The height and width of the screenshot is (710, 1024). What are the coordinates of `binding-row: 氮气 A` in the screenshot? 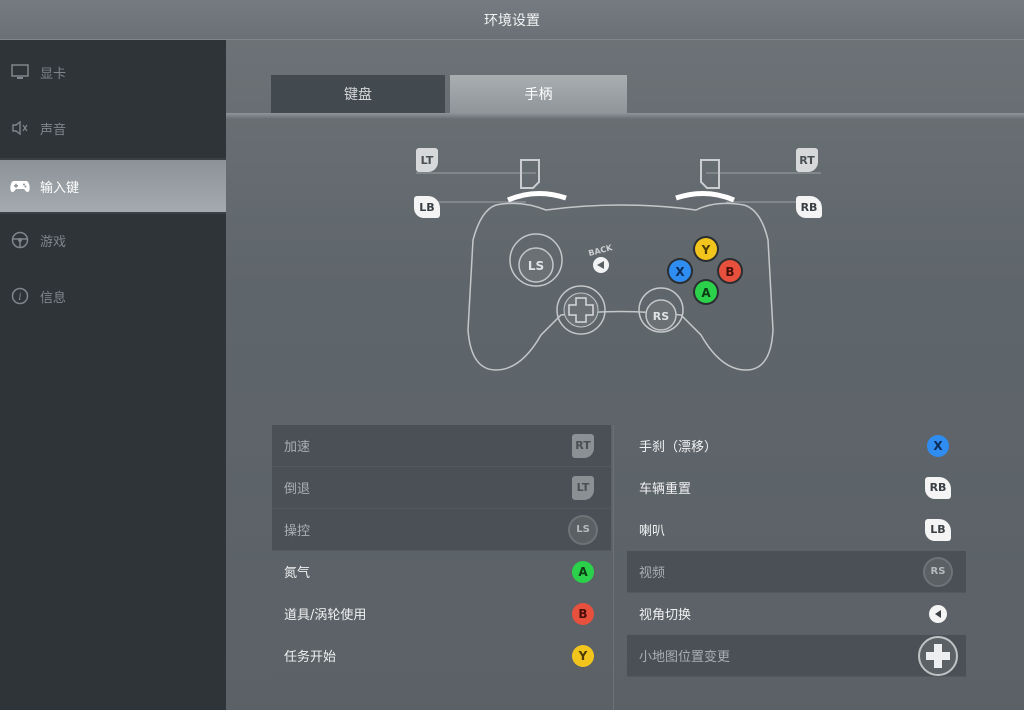 It's located at (441, 572).